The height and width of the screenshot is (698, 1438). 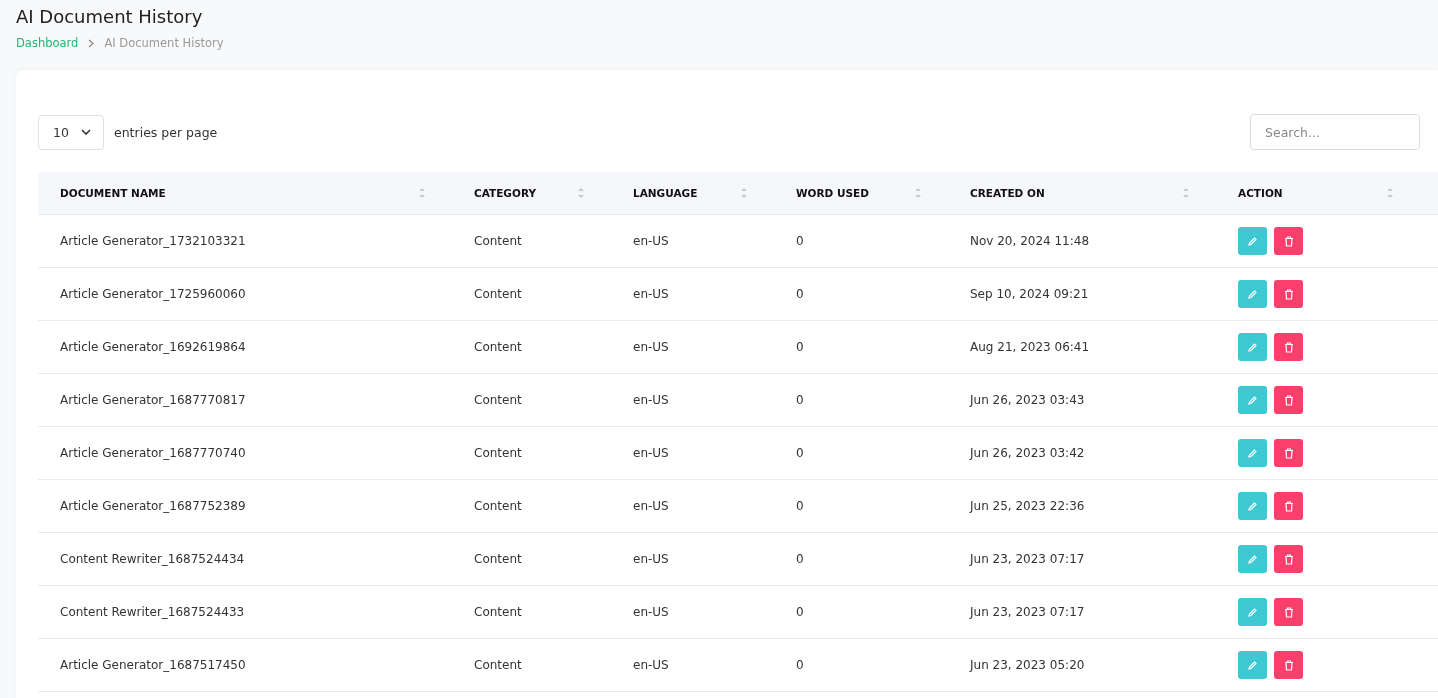 I want to click on page-title: AI Document History, so click(x=110, y=17).